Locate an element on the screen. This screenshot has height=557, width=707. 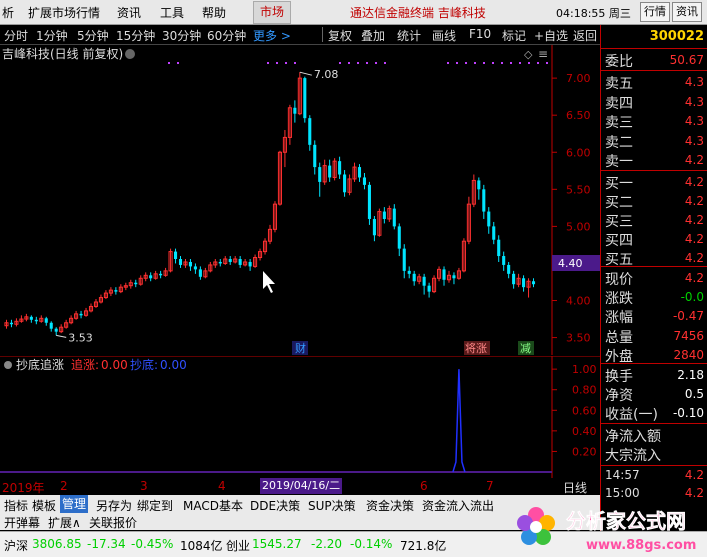
indicator-menu-icon is located at coordinates (8, 365).